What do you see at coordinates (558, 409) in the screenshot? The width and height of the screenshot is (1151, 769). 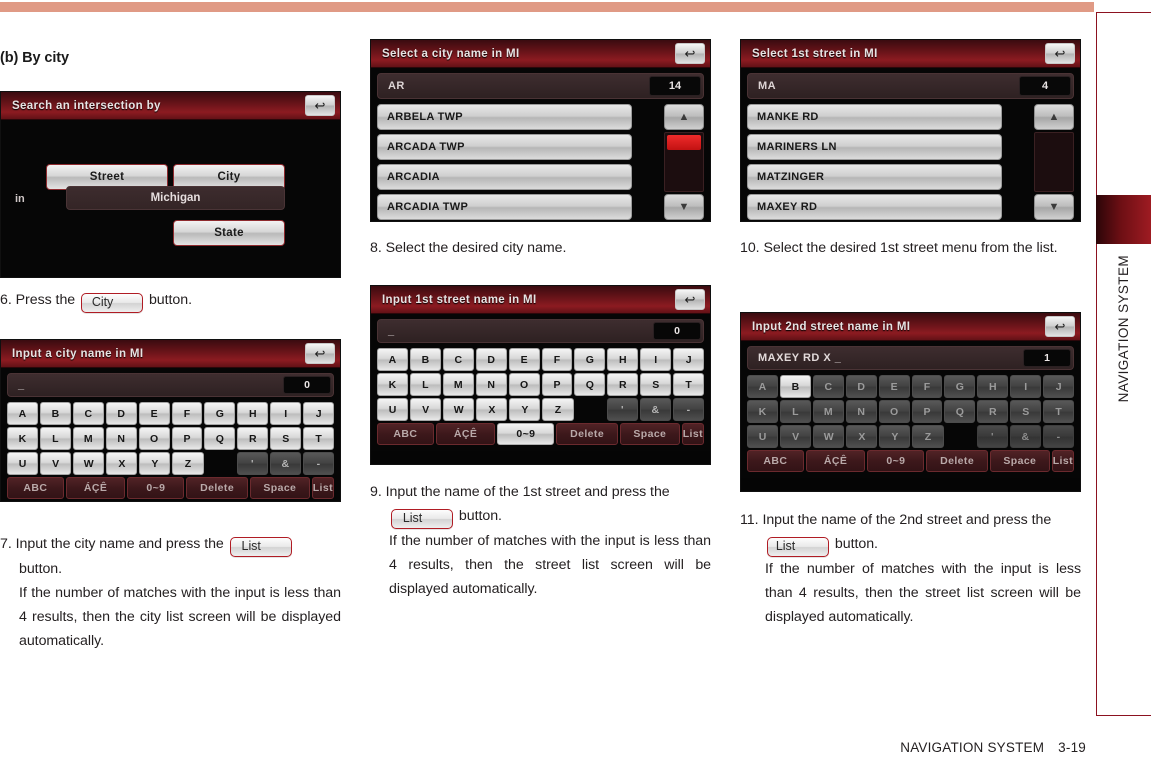 I see `keyboard-key-z: Z` at bounding box center [558, 409].